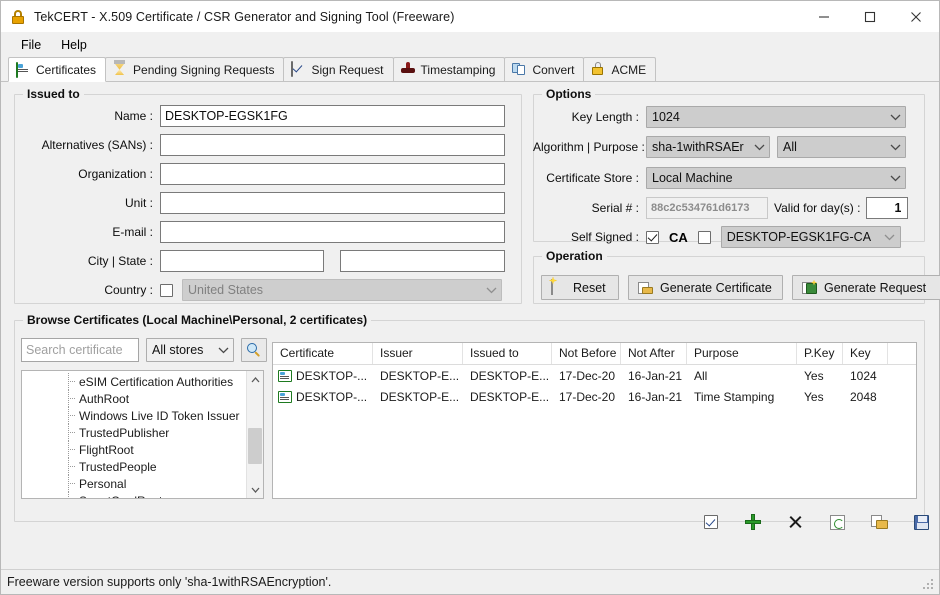  Describe the element at coordinates (31, 45) in the screenshot. I see `menu-item-file: File` at that location.